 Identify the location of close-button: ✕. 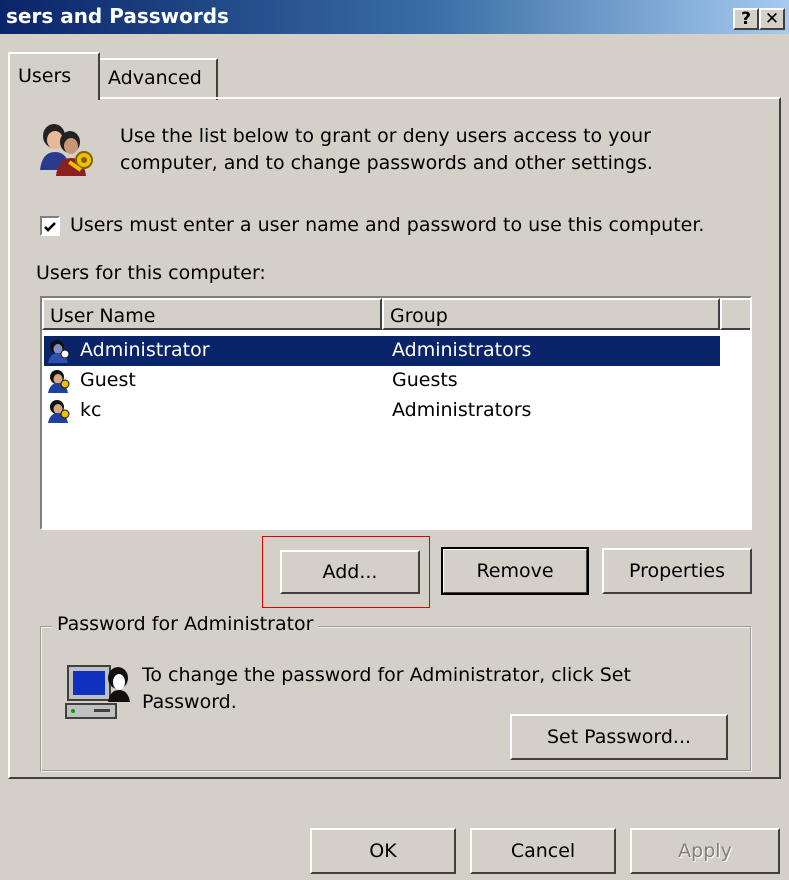
(772, 19).